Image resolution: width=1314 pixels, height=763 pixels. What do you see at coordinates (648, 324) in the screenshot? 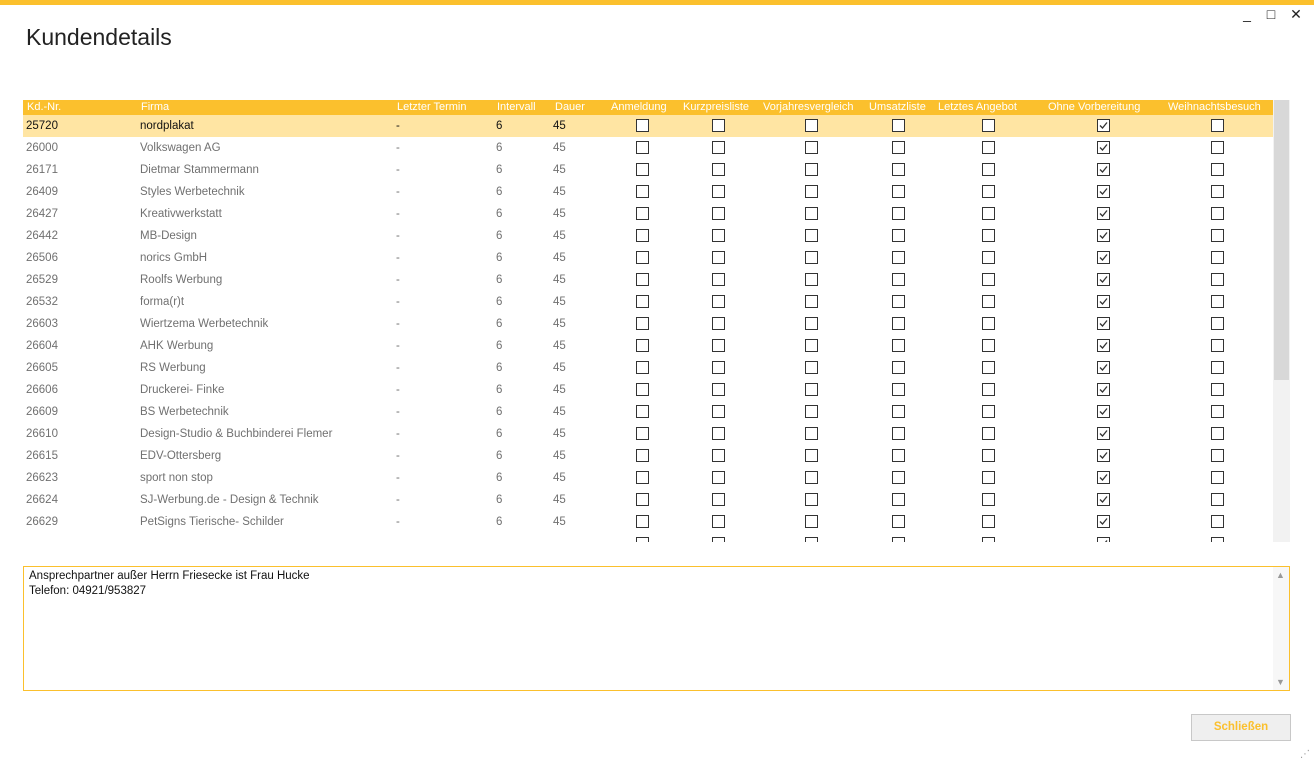
I see `table-row: 26603 Wiertzema Werbetechnik - 6 45` at bounding box center [648, 324].